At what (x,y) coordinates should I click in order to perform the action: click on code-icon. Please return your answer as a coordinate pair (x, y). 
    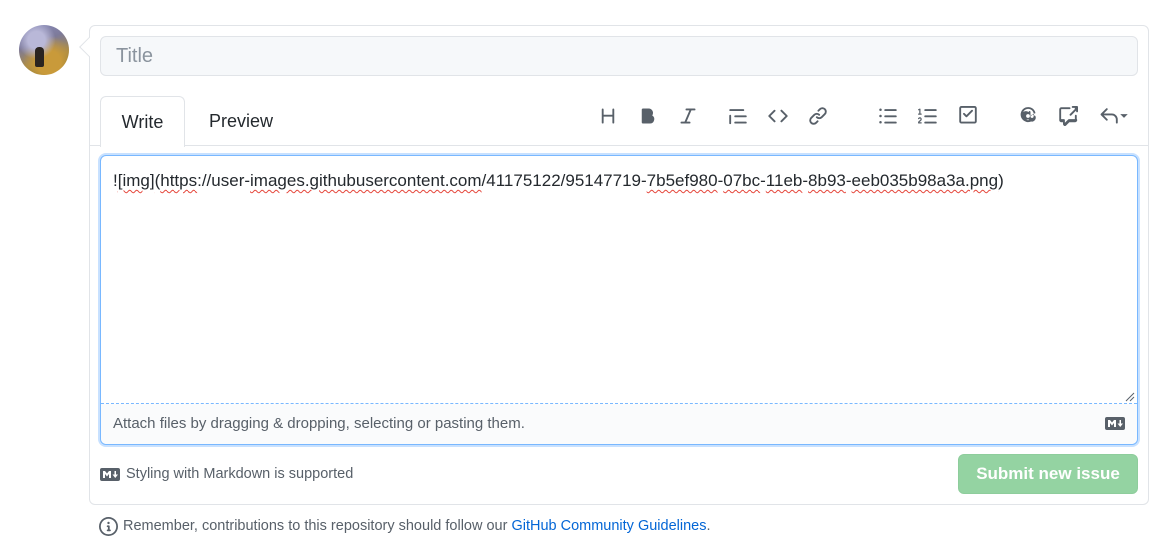
    Looking at the image, I should click on (778, 116).